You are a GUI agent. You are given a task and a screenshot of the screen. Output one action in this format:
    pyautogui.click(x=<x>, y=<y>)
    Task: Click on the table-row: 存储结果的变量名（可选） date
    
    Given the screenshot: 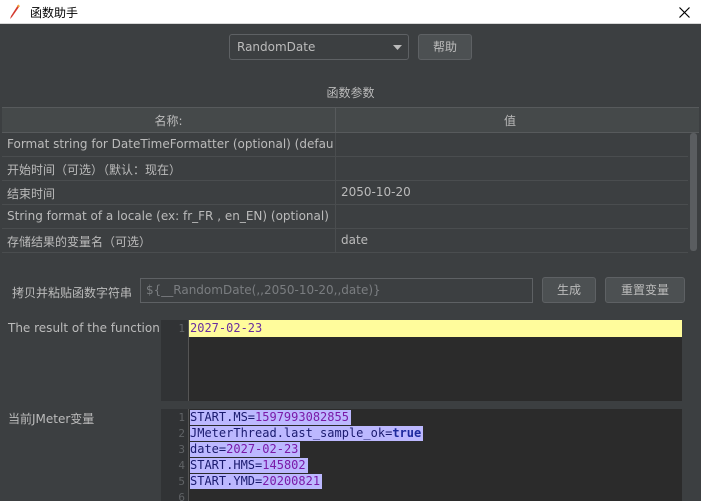 What is the action you would take?
    pyautogui.click(x=345, y=241)
    